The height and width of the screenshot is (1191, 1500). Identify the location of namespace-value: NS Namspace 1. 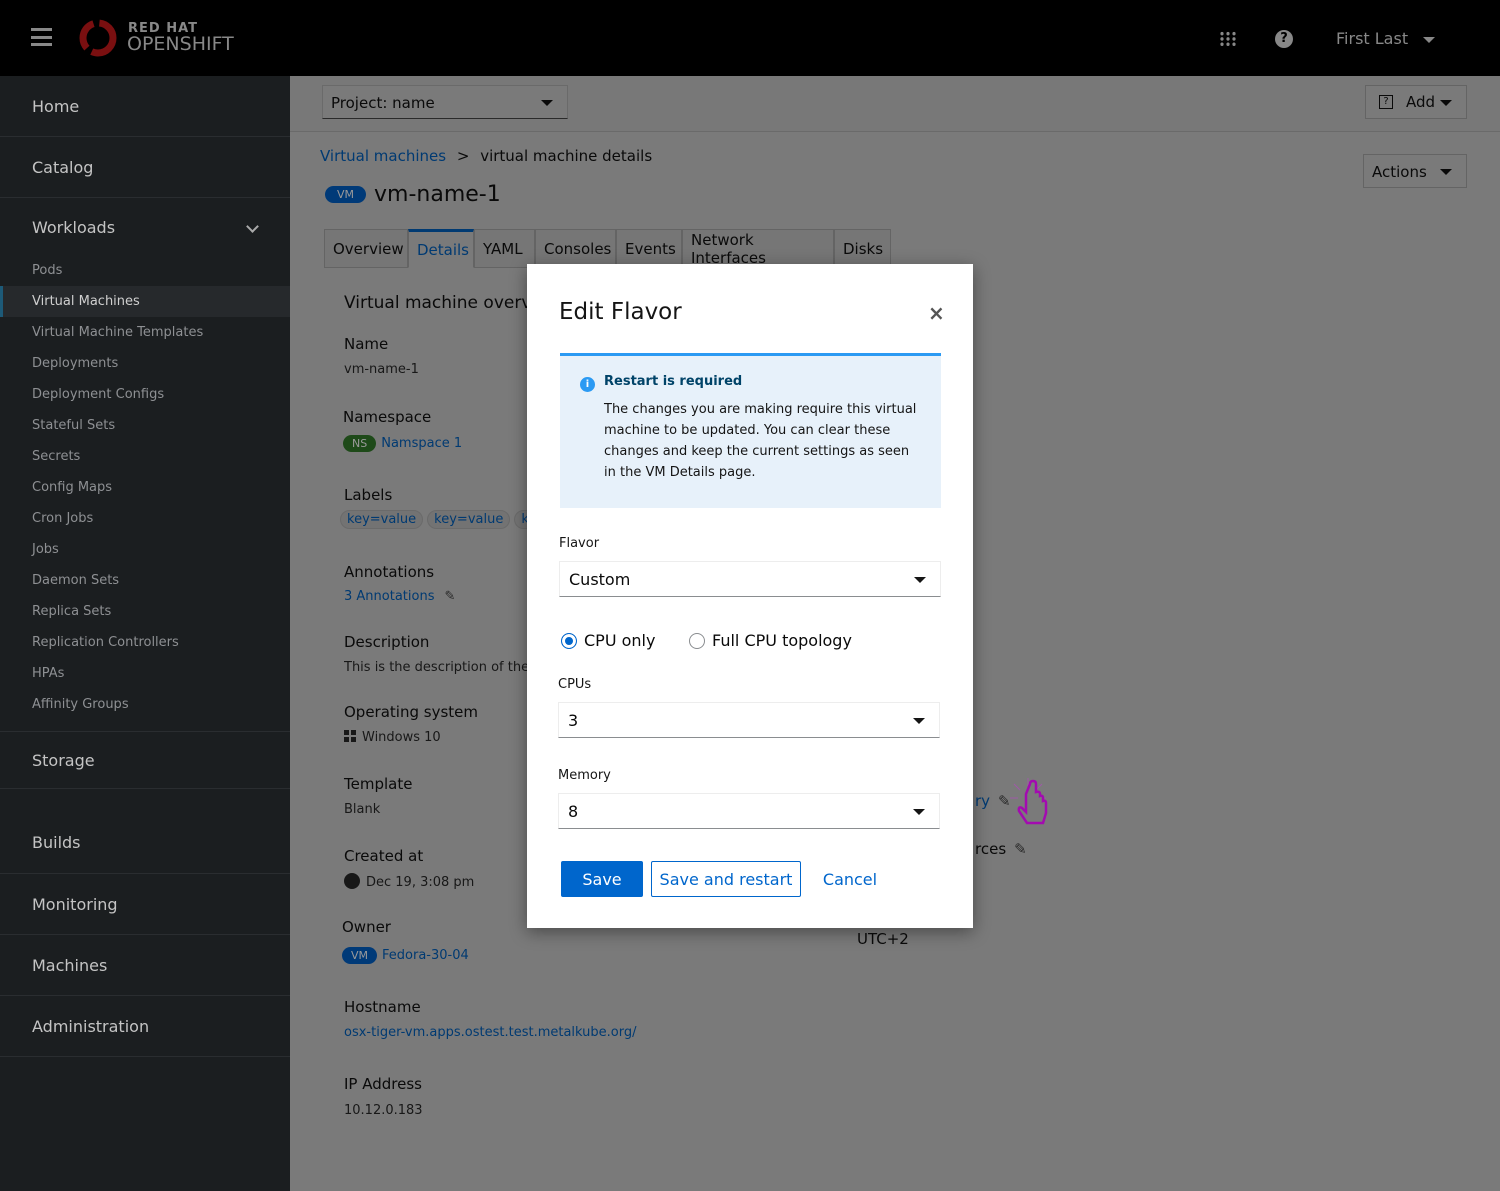
(402, 443).